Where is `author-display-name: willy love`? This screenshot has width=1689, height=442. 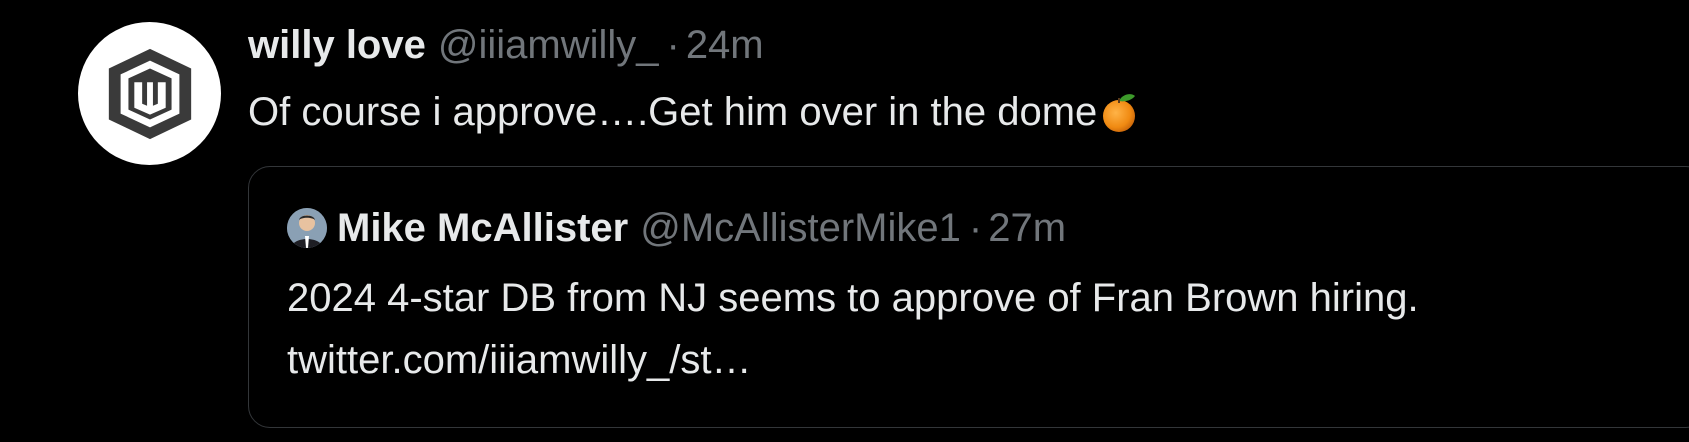
author-display-name: willy love is located at coordinates (337, 45).